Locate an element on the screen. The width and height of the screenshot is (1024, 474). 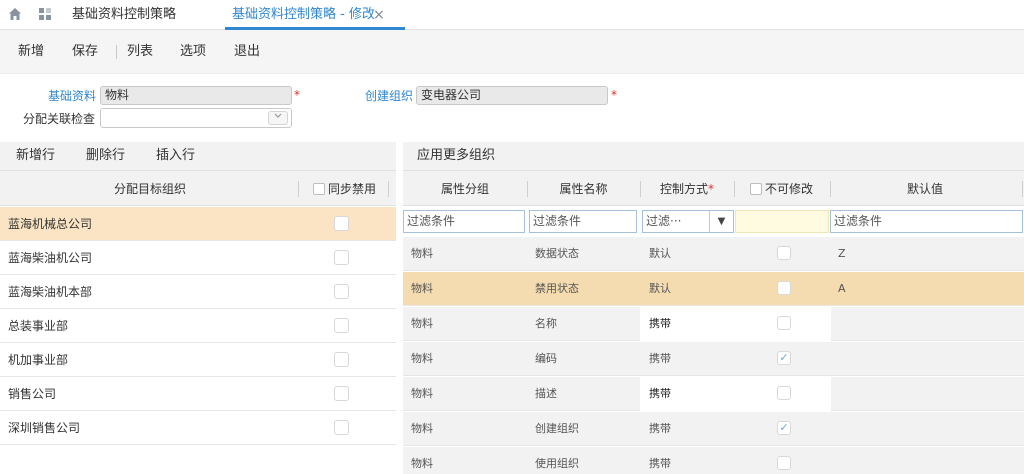
table-row: 物料 创建组织 携带 ✓ is located at coordinates (713, 429).